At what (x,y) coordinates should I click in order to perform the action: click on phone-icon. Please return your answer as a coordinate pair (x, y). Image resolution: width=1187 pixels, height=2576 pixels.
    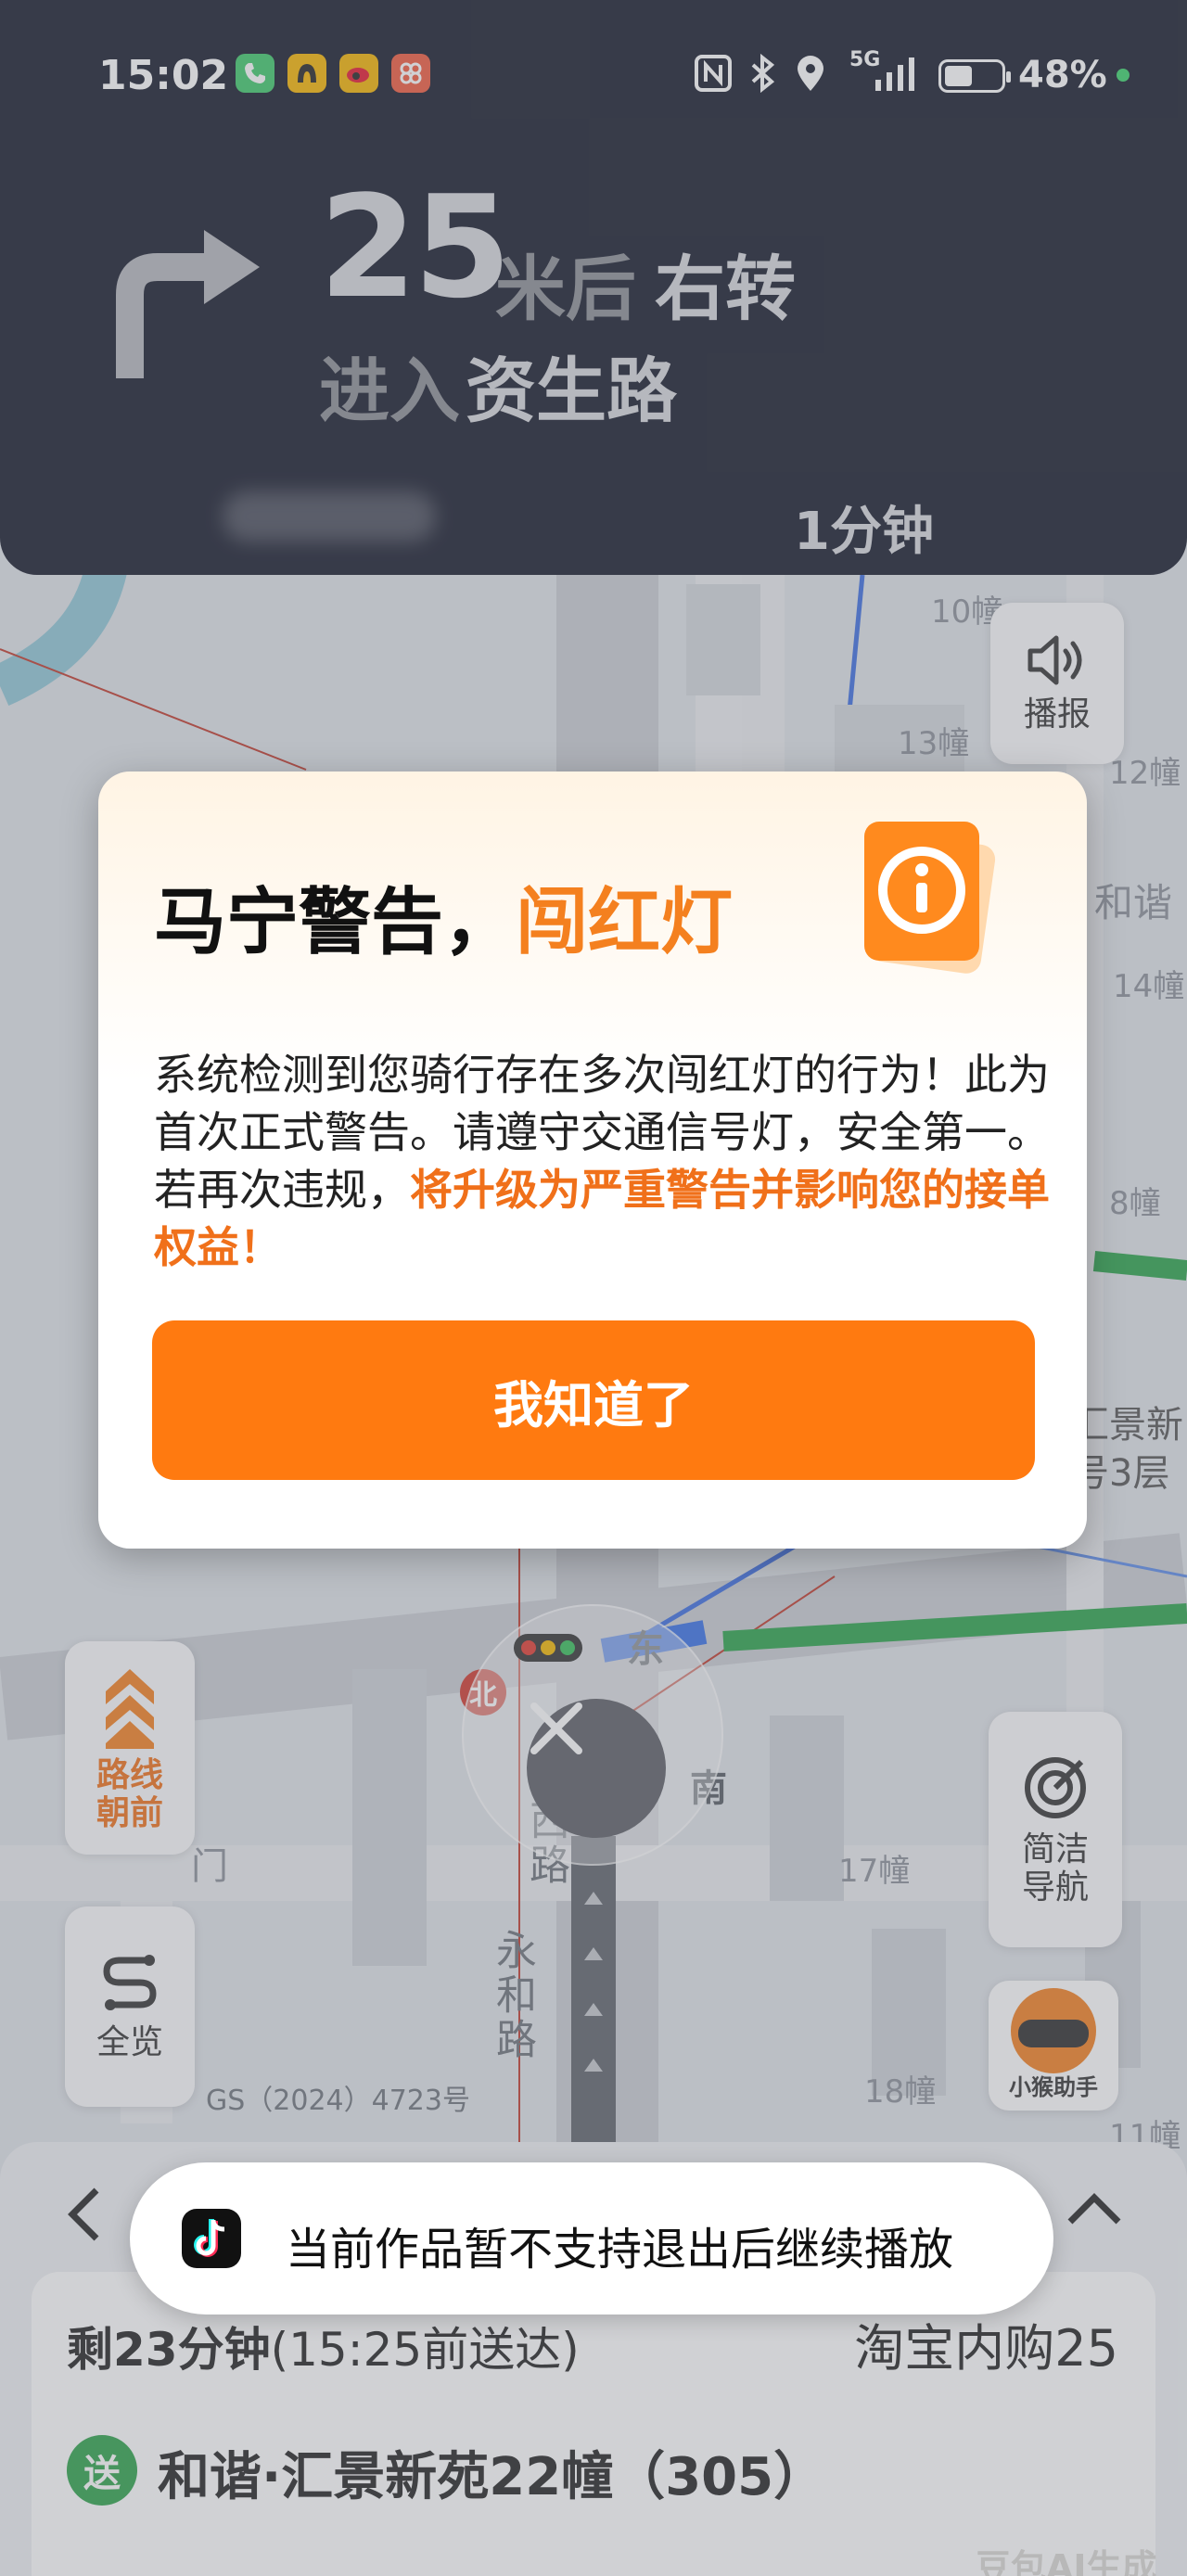
    Looking at the image, I should click on (255, 74).